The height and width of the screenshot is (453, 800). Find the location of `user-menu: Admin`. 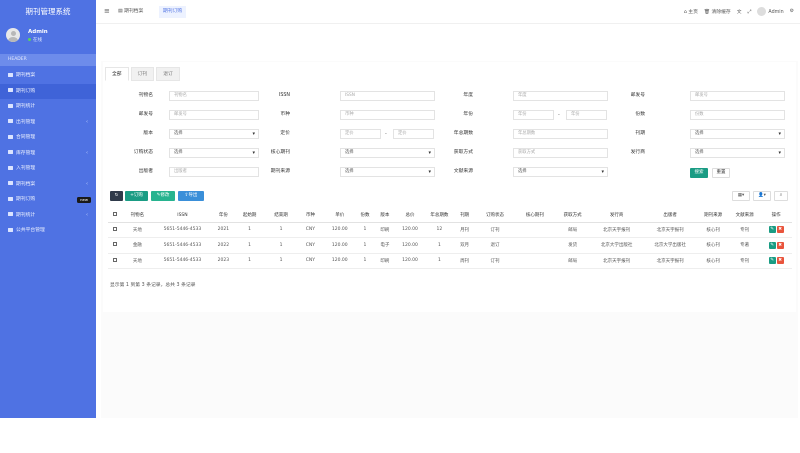

user-menu: Admin is located at coordinates (770, 11).